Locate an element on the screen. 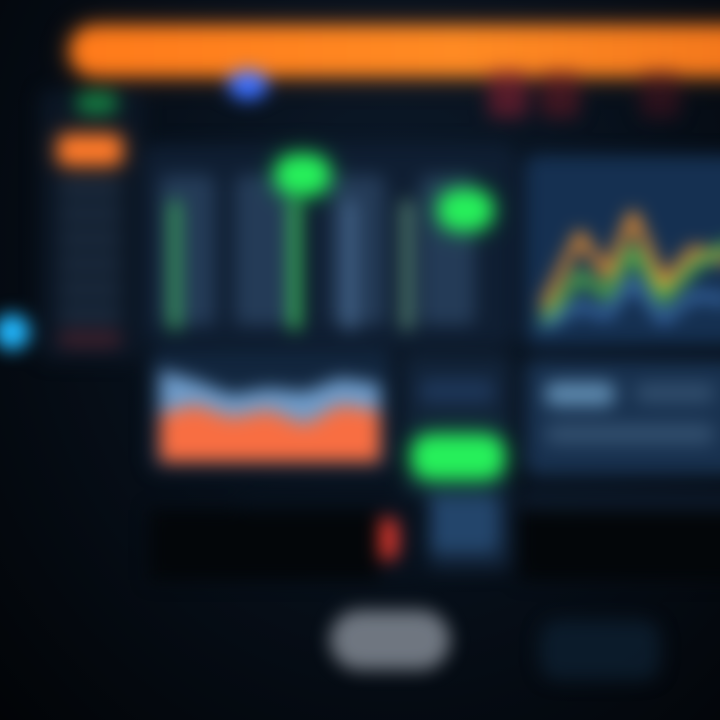  summary-value is located at coordinates (630, 434).